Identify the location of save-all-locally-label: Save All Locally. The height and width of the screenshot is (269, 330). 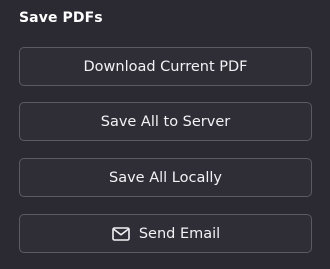
(165, 177).